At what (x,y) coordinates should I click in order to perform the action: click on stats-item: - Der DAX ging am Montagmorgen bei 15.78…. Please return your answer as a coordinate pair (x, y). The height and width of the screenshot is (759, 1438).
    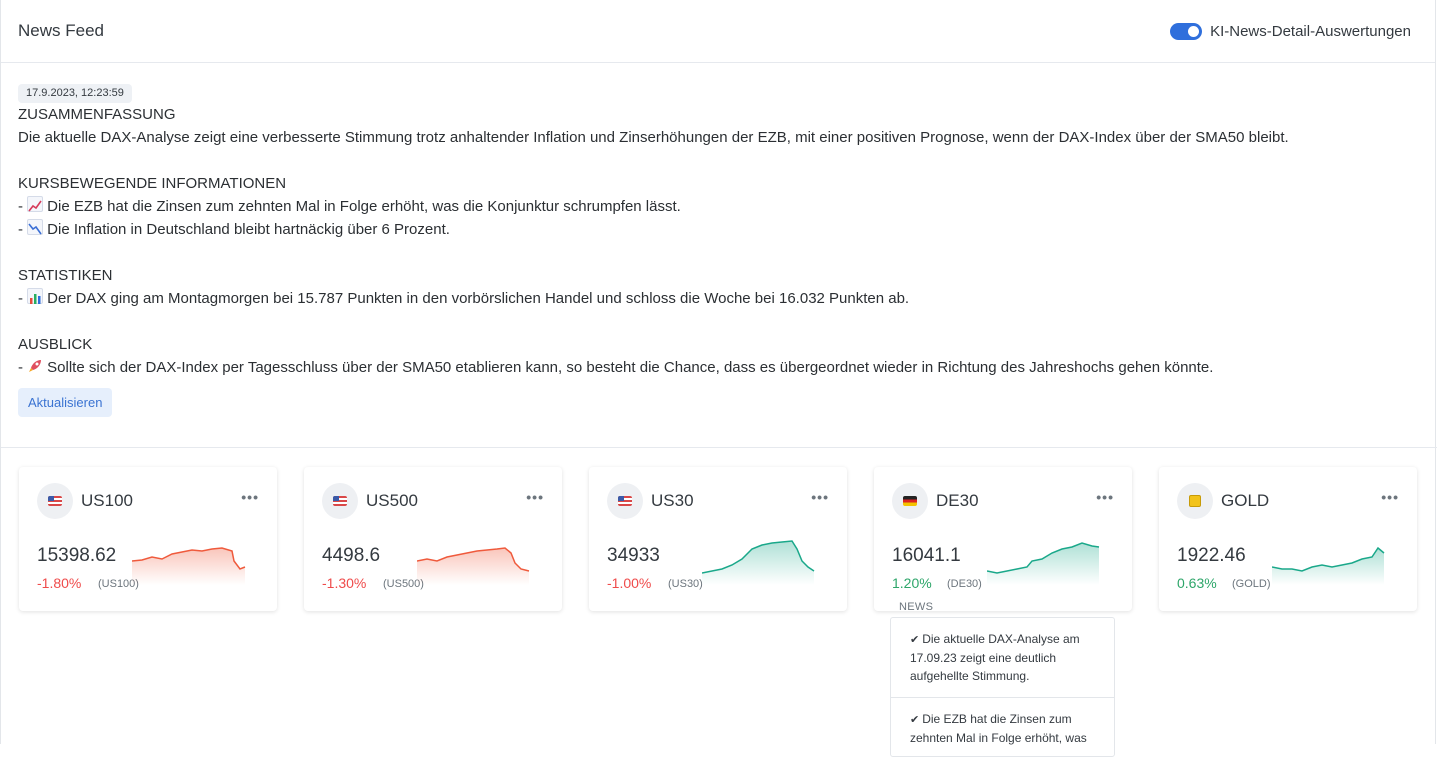
    Looking at the image, I should click on (718, 298).